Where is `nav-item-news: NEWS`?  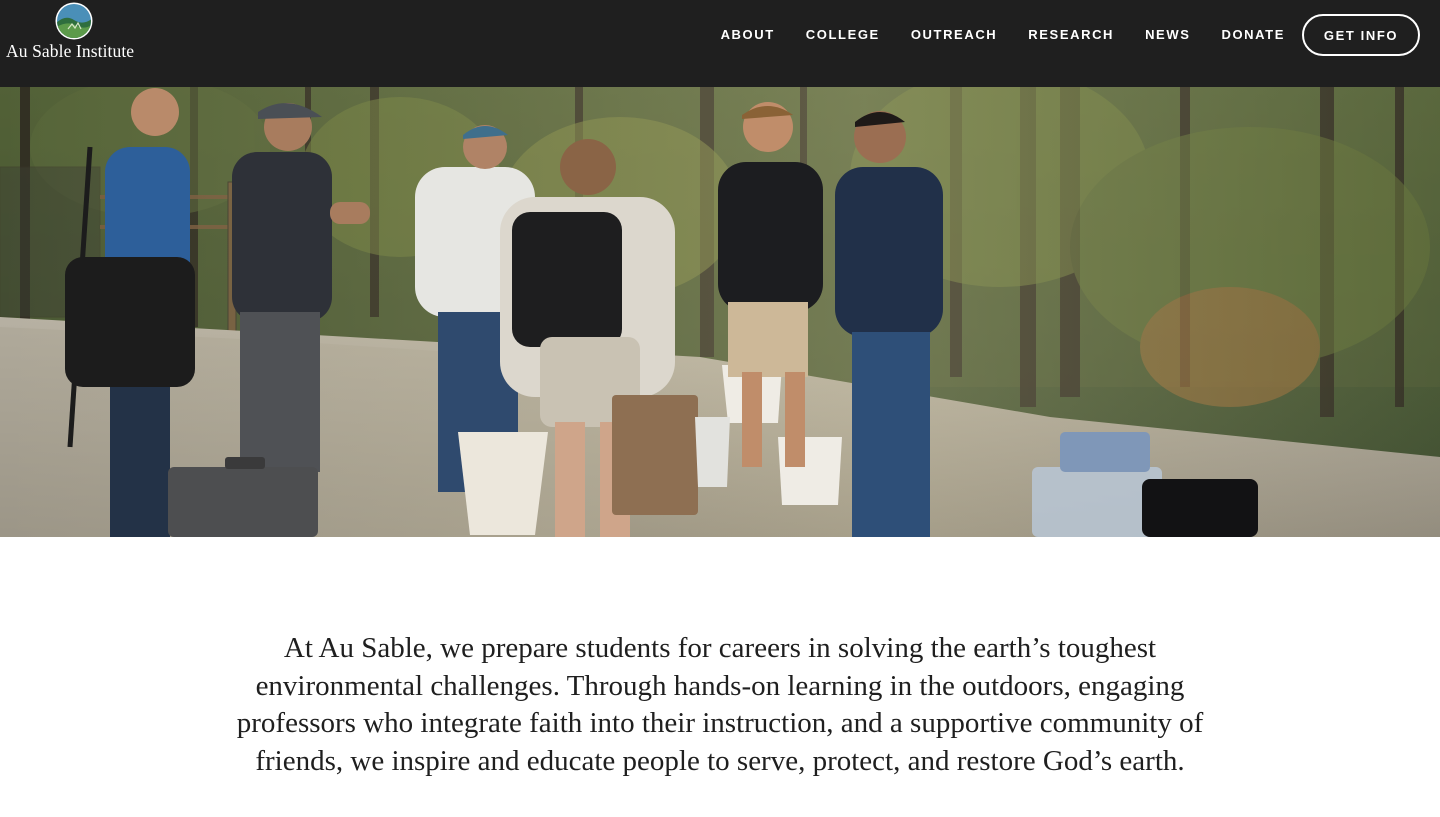 nav-item-news: NEWS is located at coordinates (1167, 35).